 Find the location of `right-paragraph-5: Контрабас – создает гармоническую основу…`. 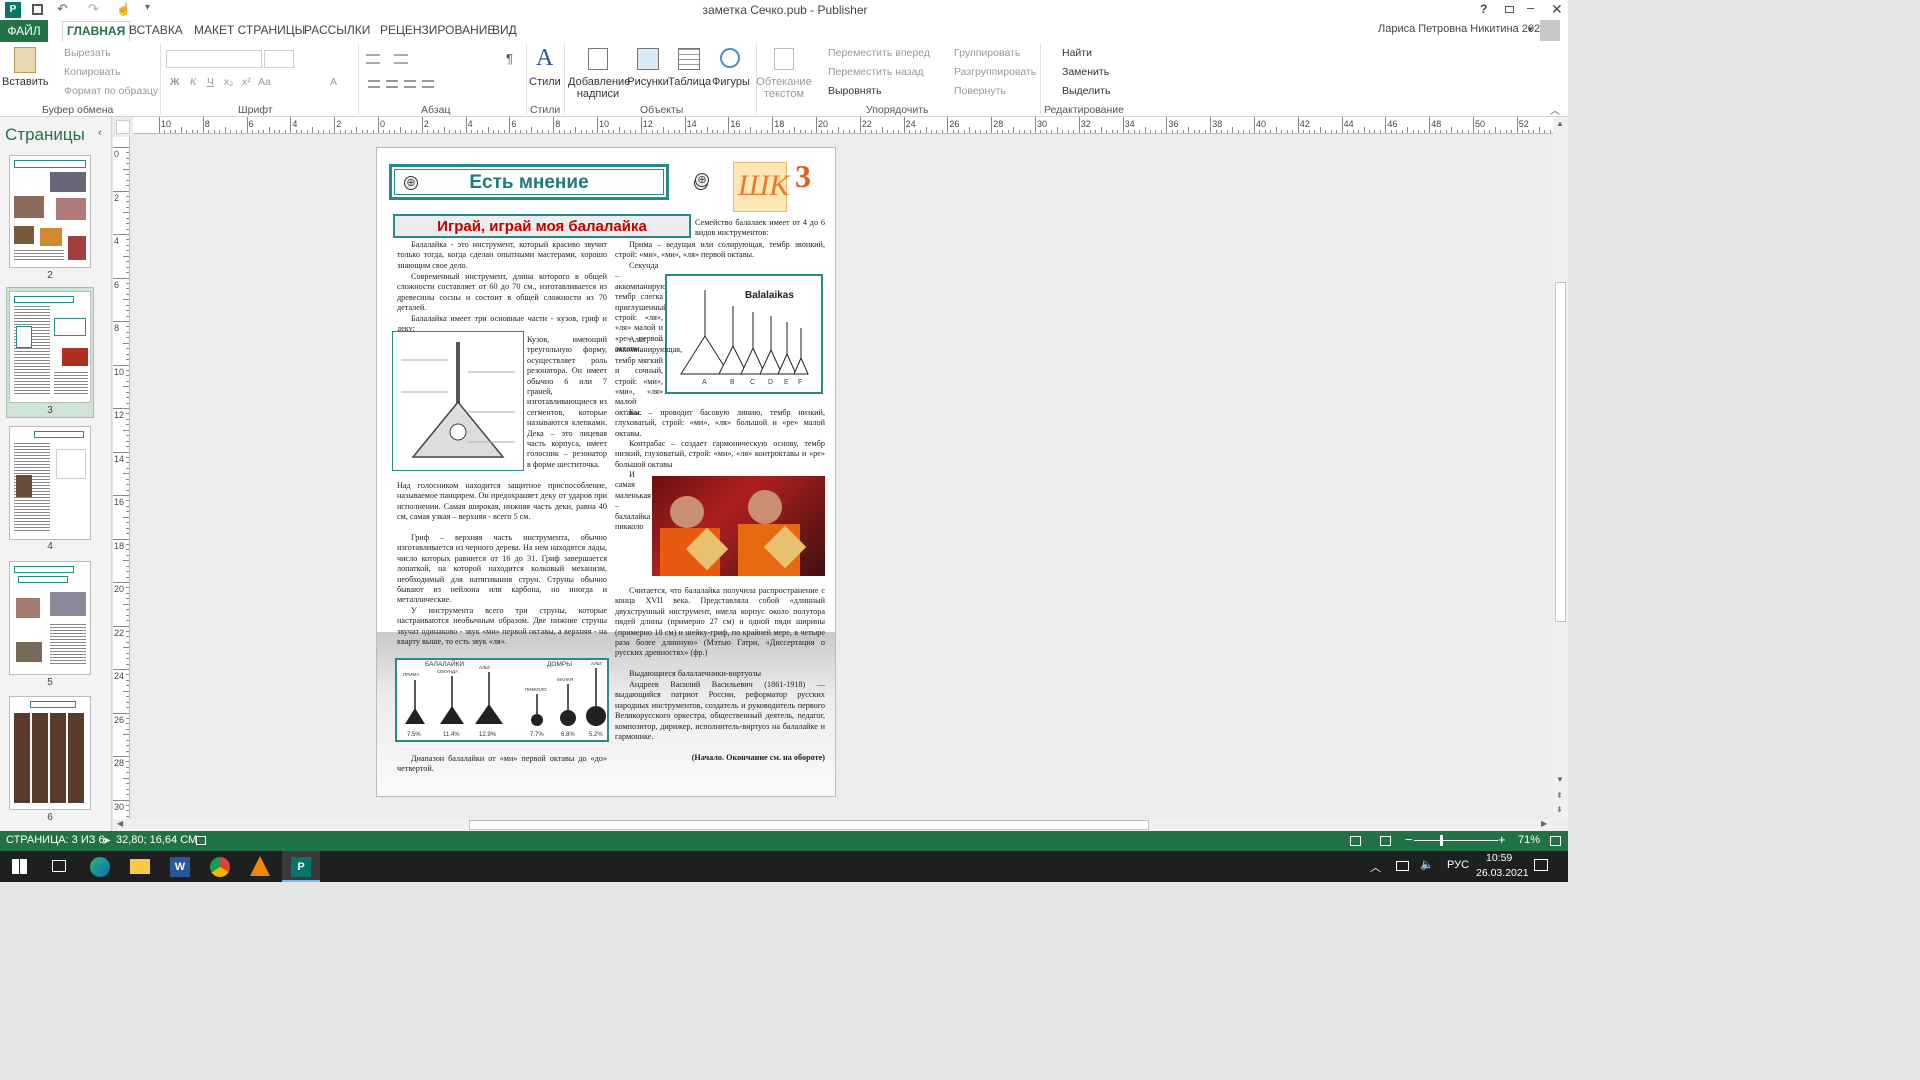

right-paragraph-5: Контрабас – создает гармоническую основу… is located at coordinates (720, 454).